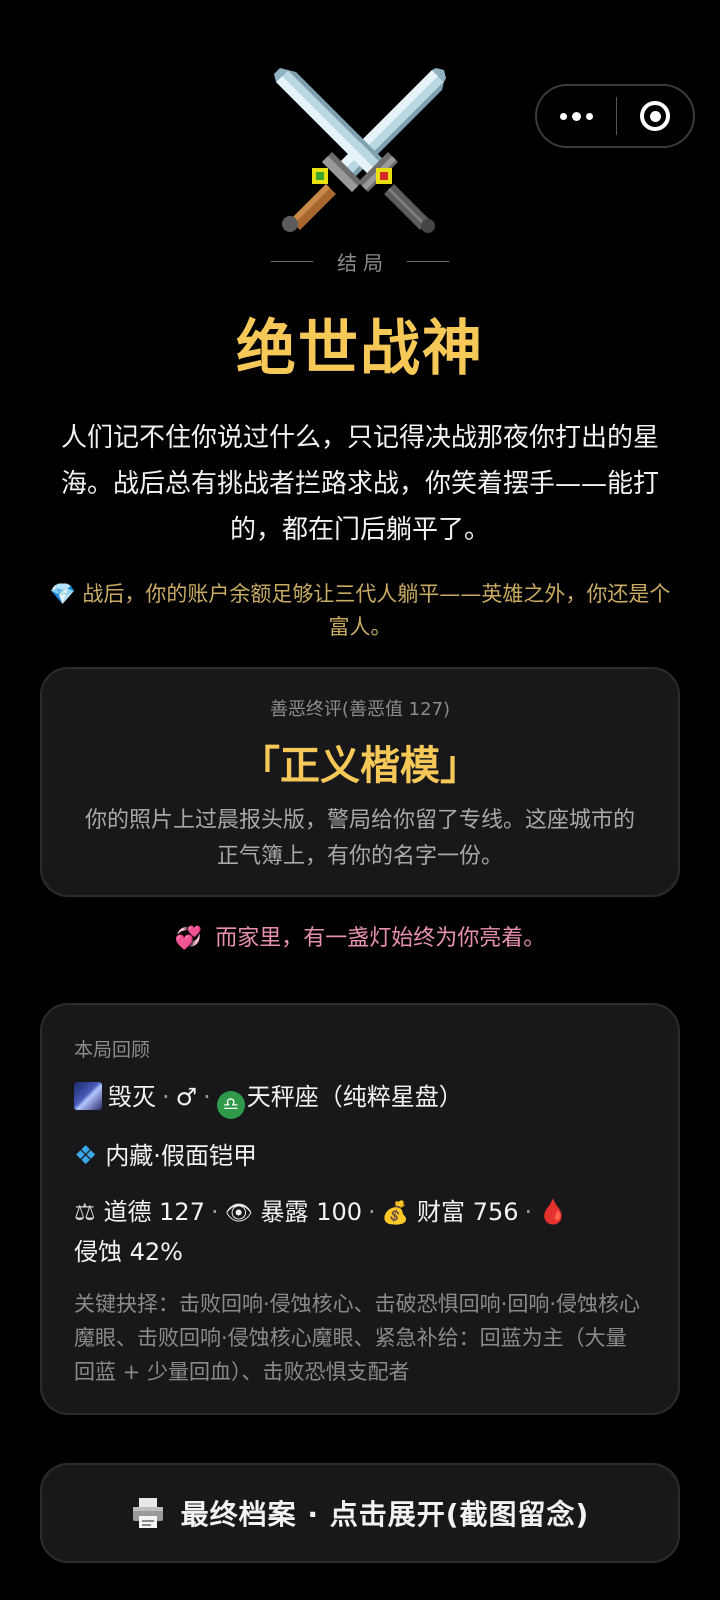  I want to click on capsule-menu, so click(615, 116).